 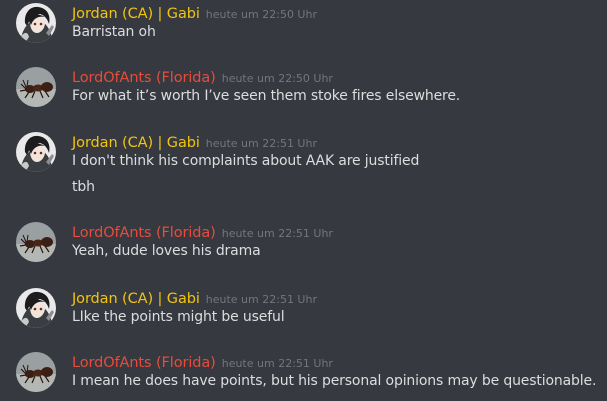 I want to click on message-header: Jordan (CA) | Gabi heute um 22:50 Uhr, so click(x=194, y=13).